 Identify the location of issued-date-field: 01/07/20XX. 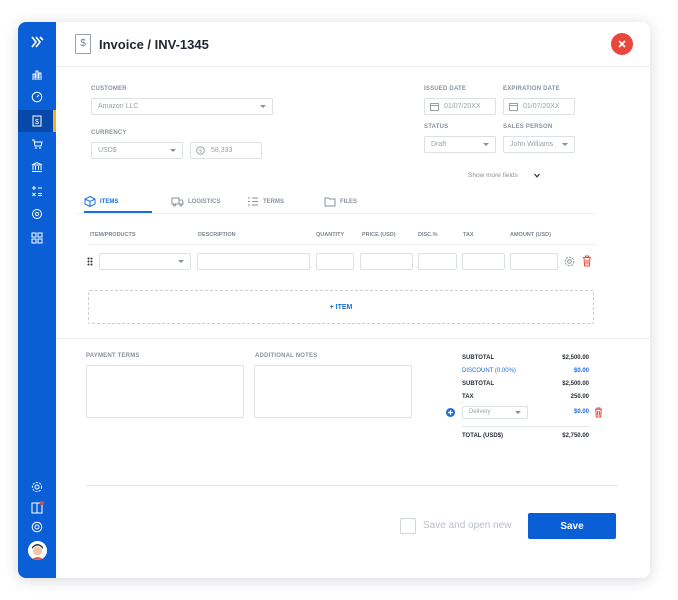
(460, 106).